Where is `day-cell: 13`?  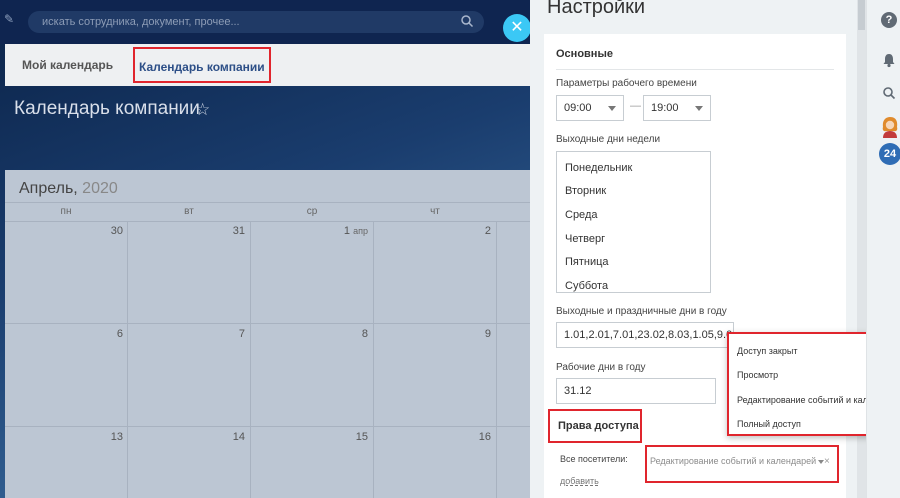 day-cell: 13 is located at coordinates (103, 437).